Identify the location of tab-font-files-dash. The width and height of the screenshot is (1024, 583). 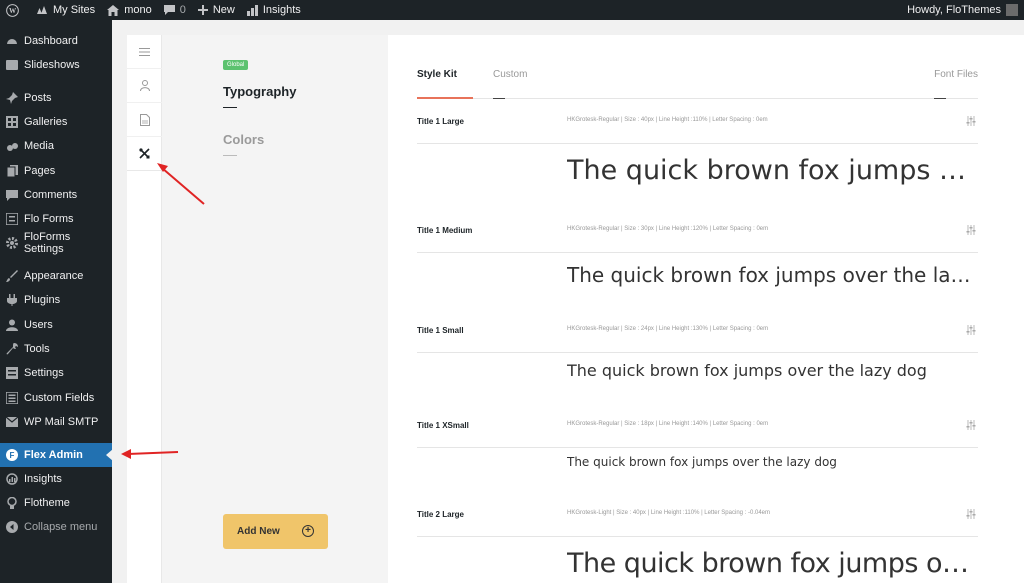
(940, 98).